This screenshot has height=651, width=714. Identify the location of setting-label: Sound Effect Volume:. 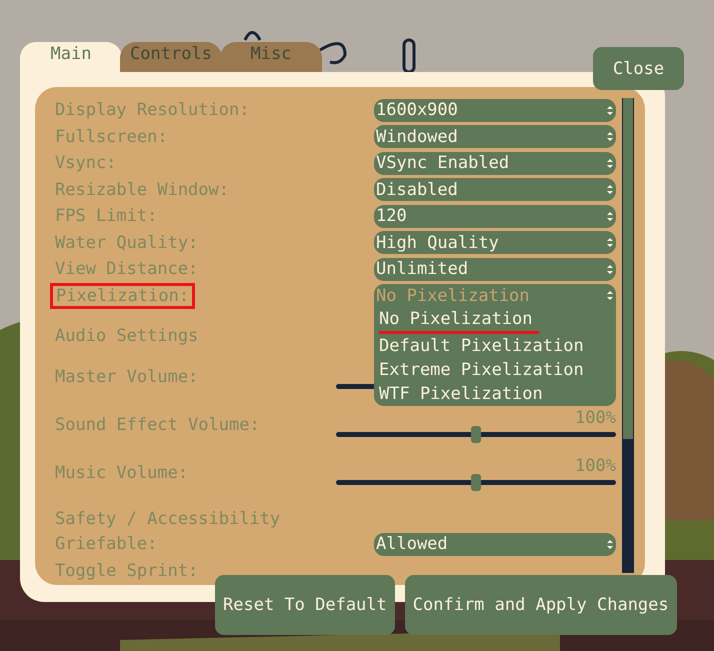
(158, 425).